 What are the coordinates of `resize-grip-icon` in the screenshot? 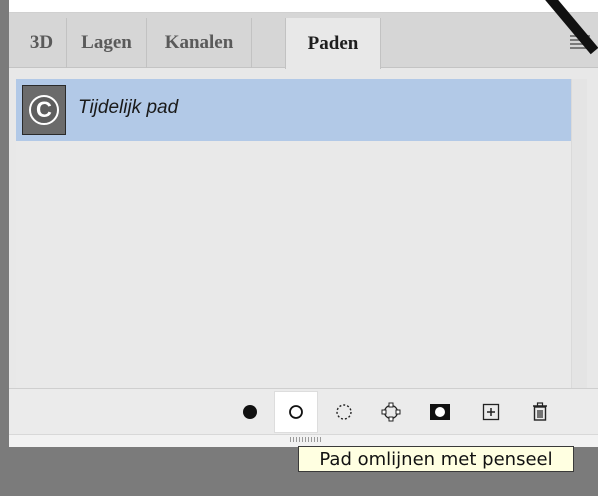 It's located at (306, 439).